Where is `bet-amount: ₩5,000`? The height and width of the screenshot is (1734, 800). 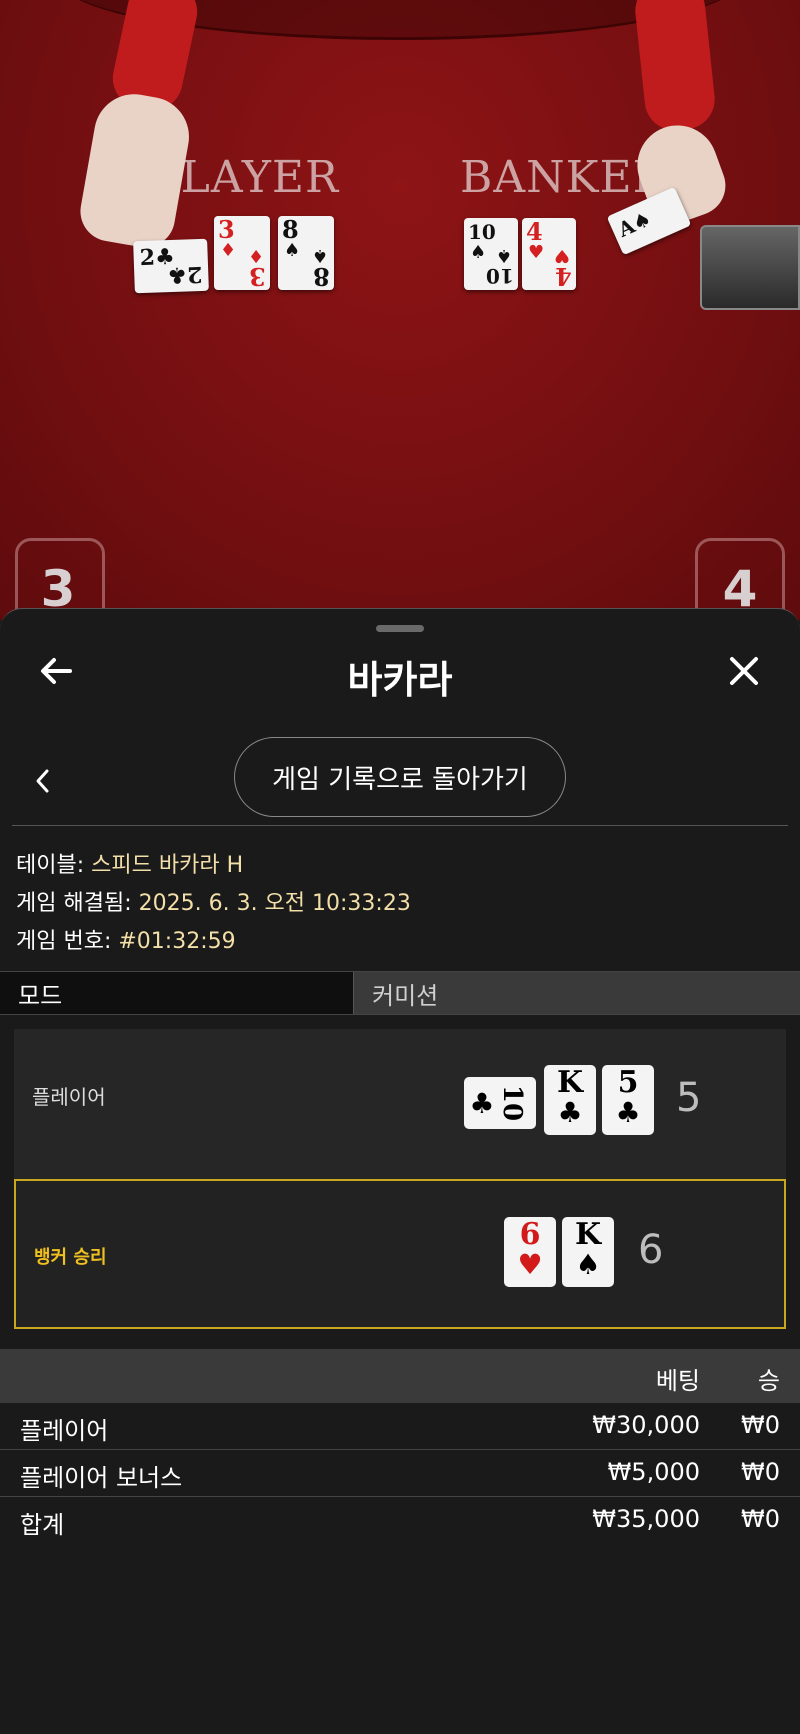 bet-amount: ₩5,000 is located at coordinates (653, 1472).